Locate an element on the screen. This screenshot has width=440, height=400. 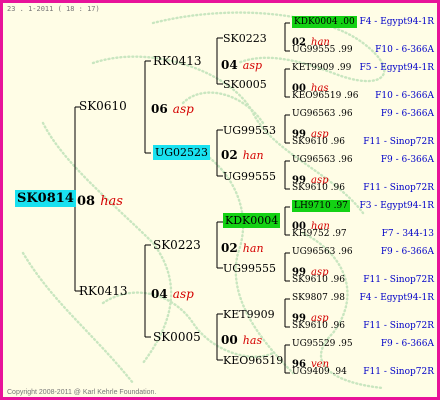
root-queen: SK0814 is located at coordinates (45, 198).